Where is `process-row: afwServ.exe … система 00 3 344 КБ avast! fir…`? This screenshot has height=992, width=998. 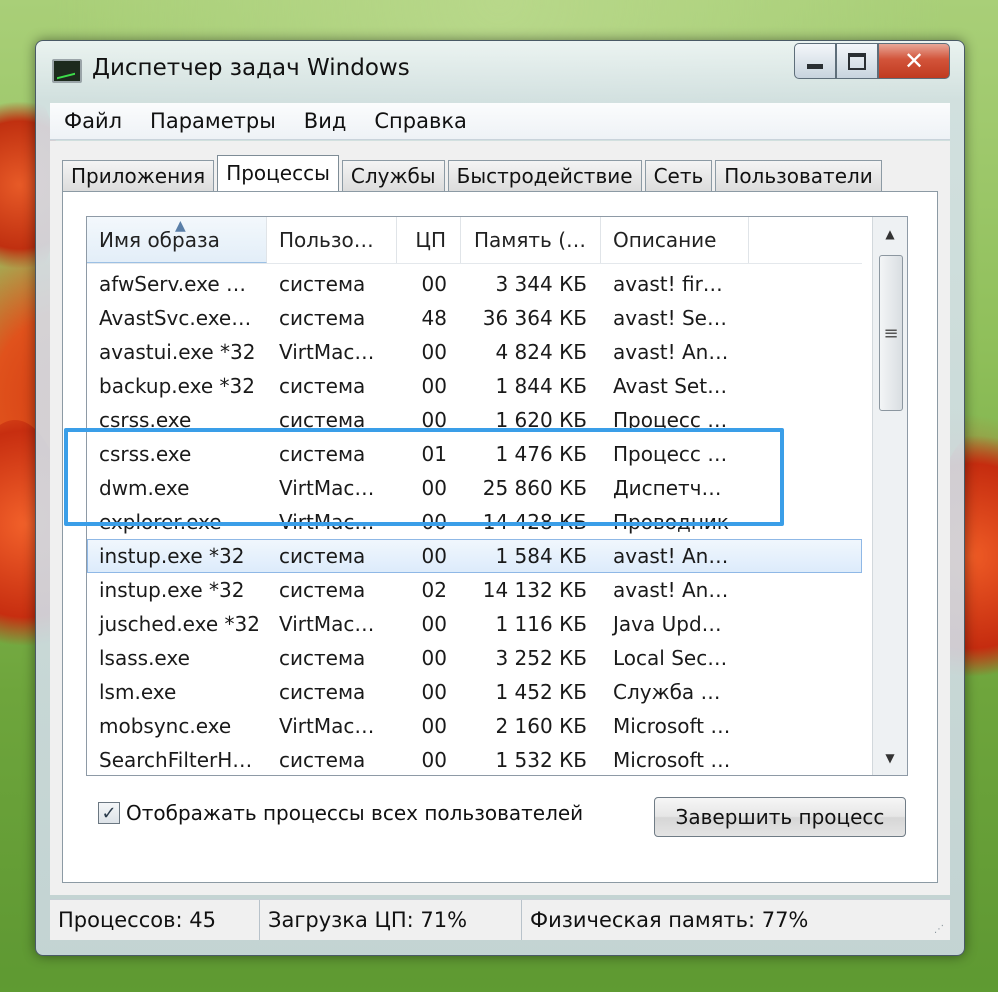
process-row: afwServ.exe … система 00 3 344 КБ avast! fir… is located at coordinates (474, 284).